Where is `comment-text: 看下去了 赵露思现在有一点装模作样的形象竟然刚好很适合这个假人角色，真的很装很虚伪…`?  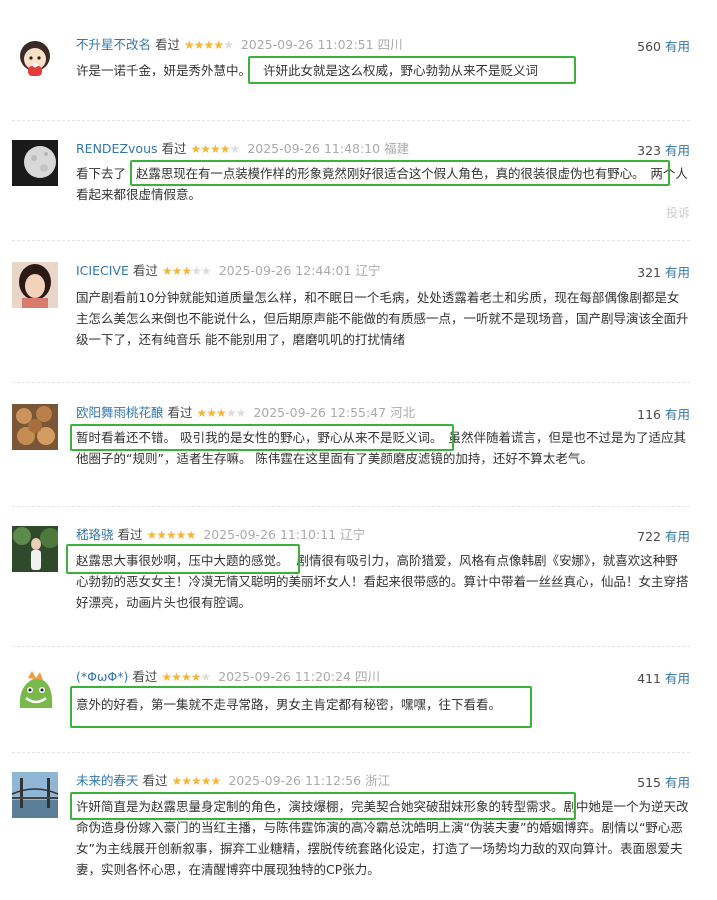 comment-text: 看下去了 赵露思现在有一点装模作样的形象竟然刚好很适合这个假人角色，真的很装很虚伪… is located at coordinates (383, 184).